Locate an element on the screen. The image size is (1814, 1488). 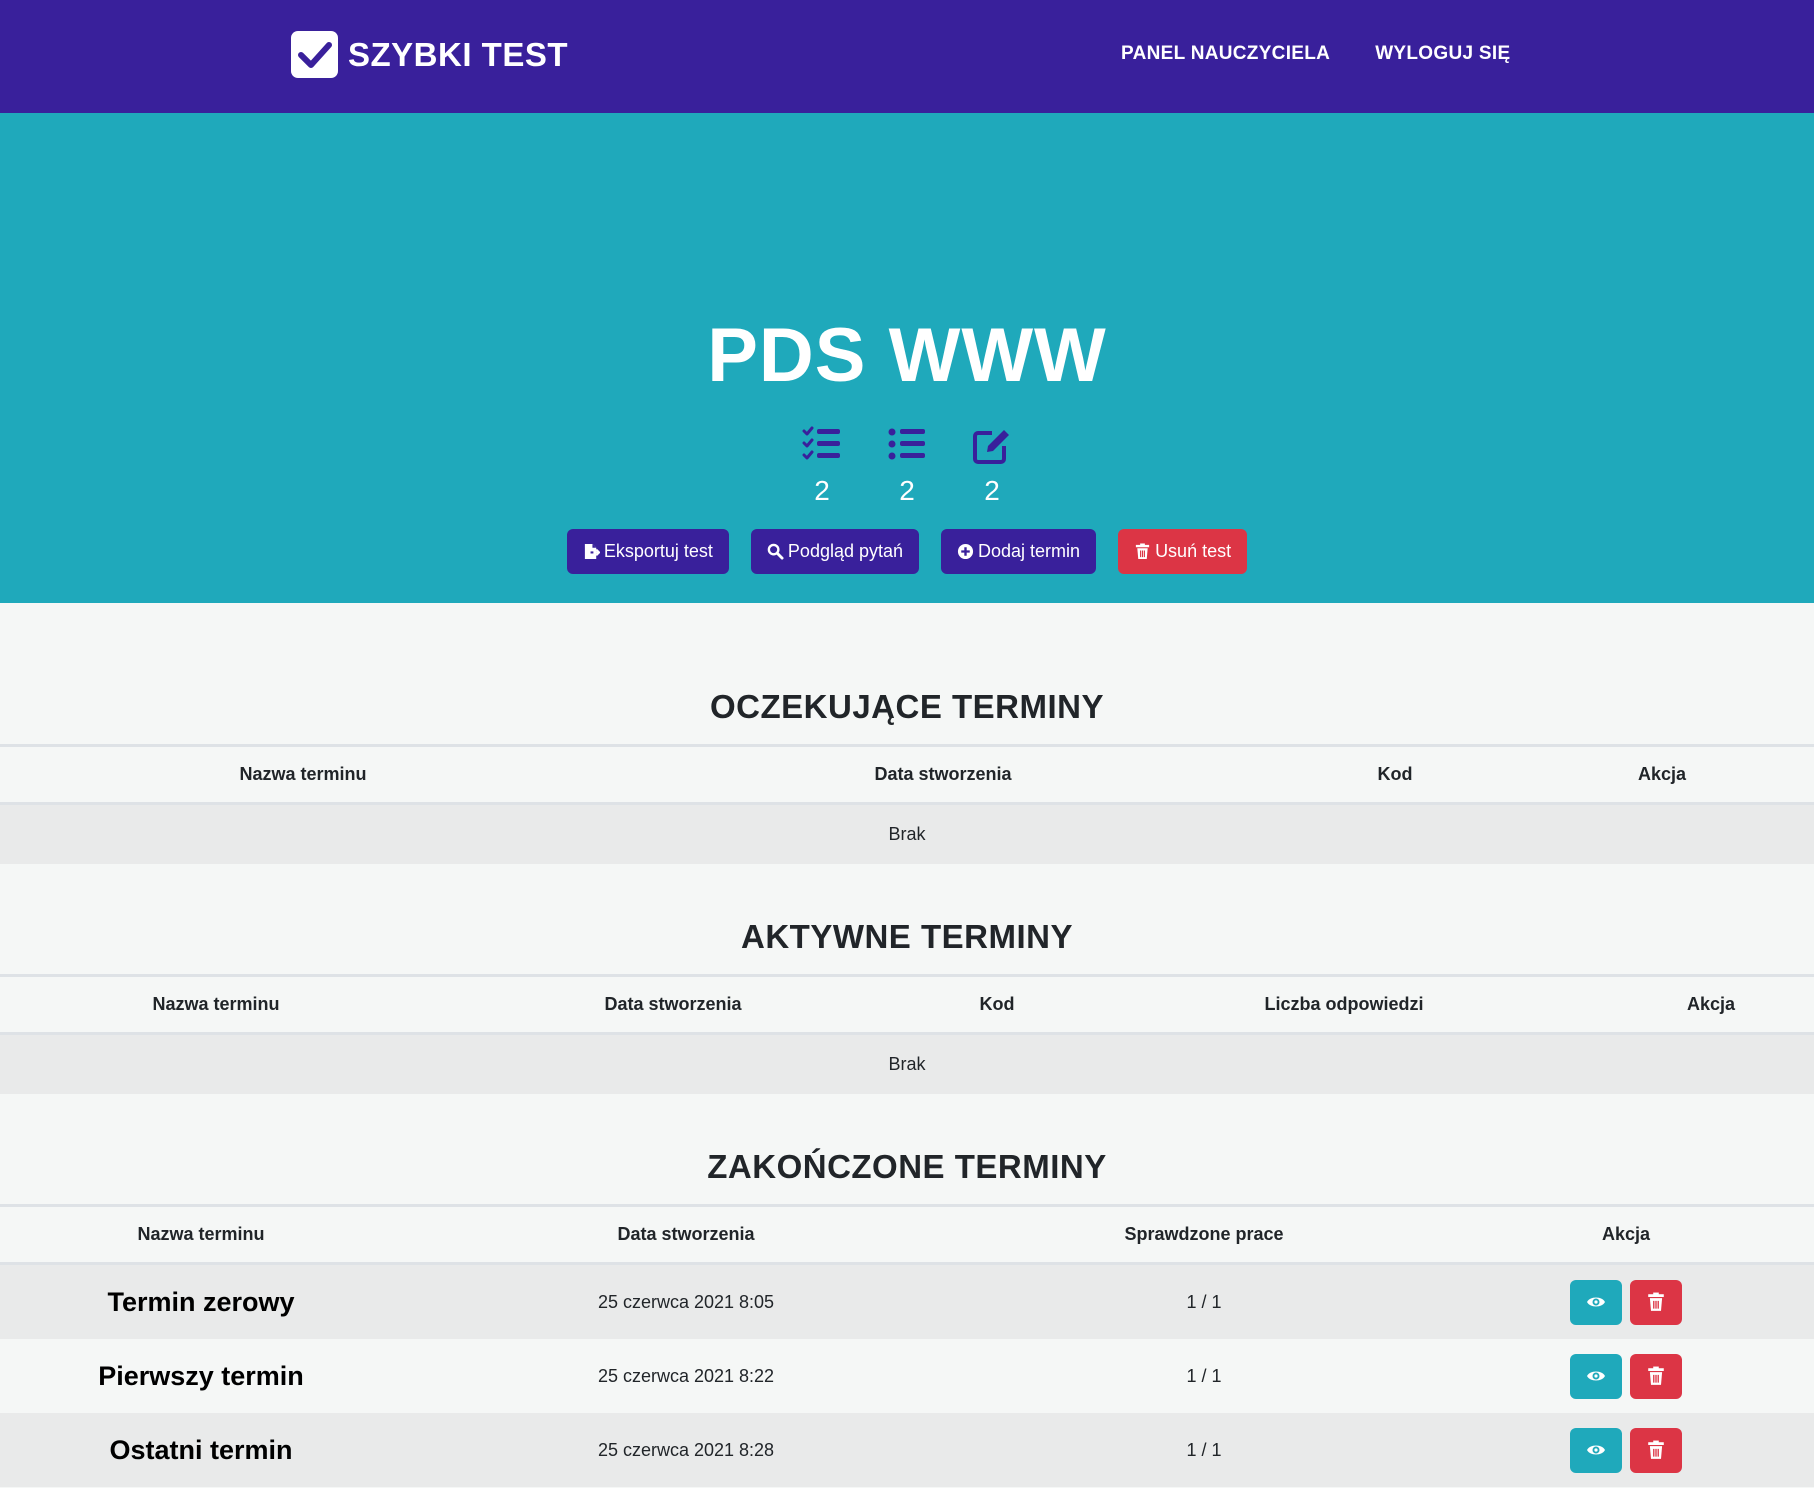
tasks-icon is located at coordinates (822, 447).